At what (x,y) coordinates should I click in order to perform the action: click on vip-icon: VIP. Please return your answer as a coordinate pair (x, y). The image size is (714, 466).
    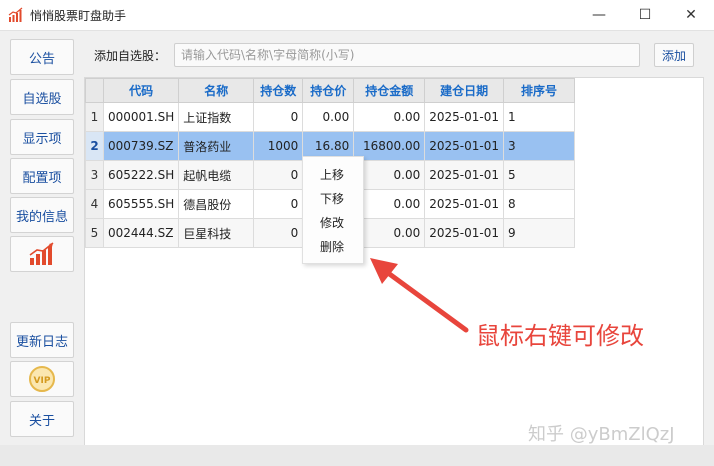
    Looking at the image, I should click on (42, 379).